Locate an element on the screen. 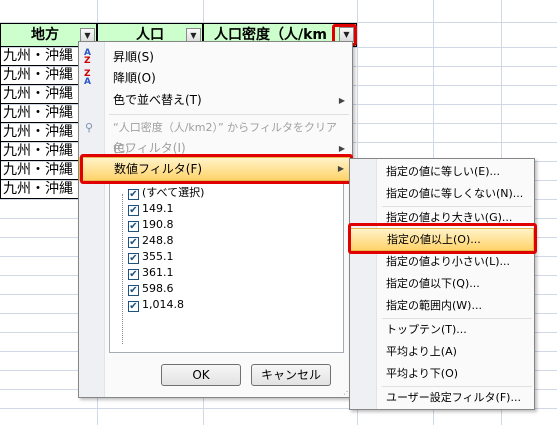 The image size is (557, 425). list-item: ✔ 355.1 is located at coordinates (151, 256).